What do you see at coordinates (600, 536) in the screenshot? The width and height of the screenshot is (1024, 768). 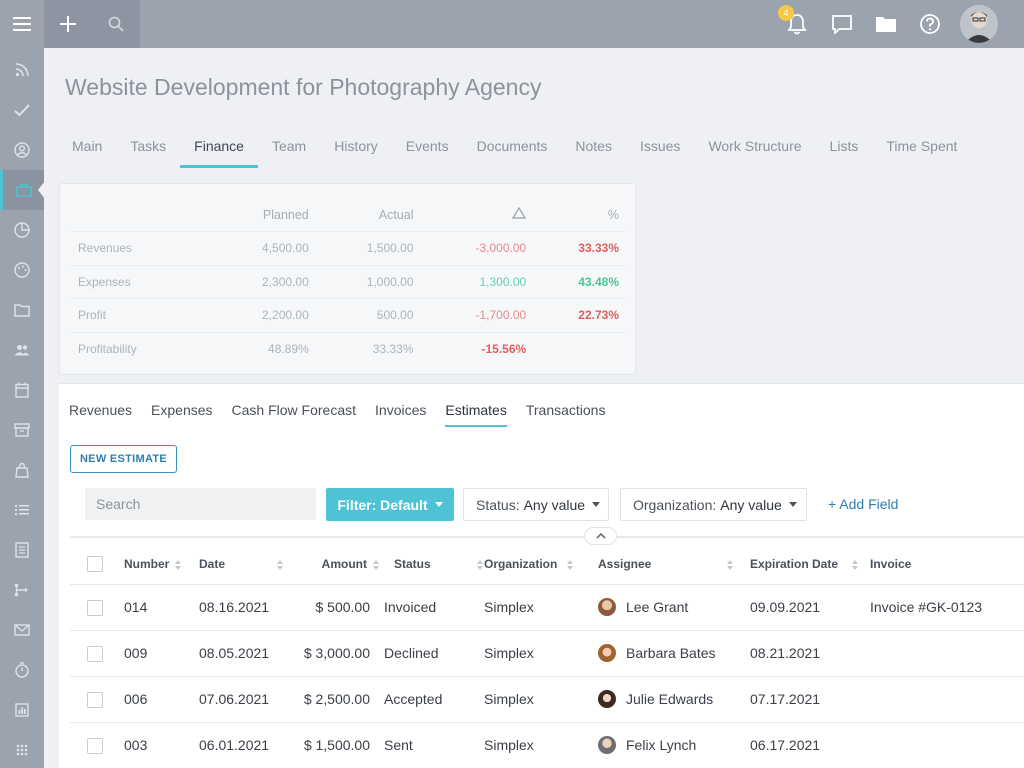 I see `collapse-filters-button` at bounding box center [600, 536].